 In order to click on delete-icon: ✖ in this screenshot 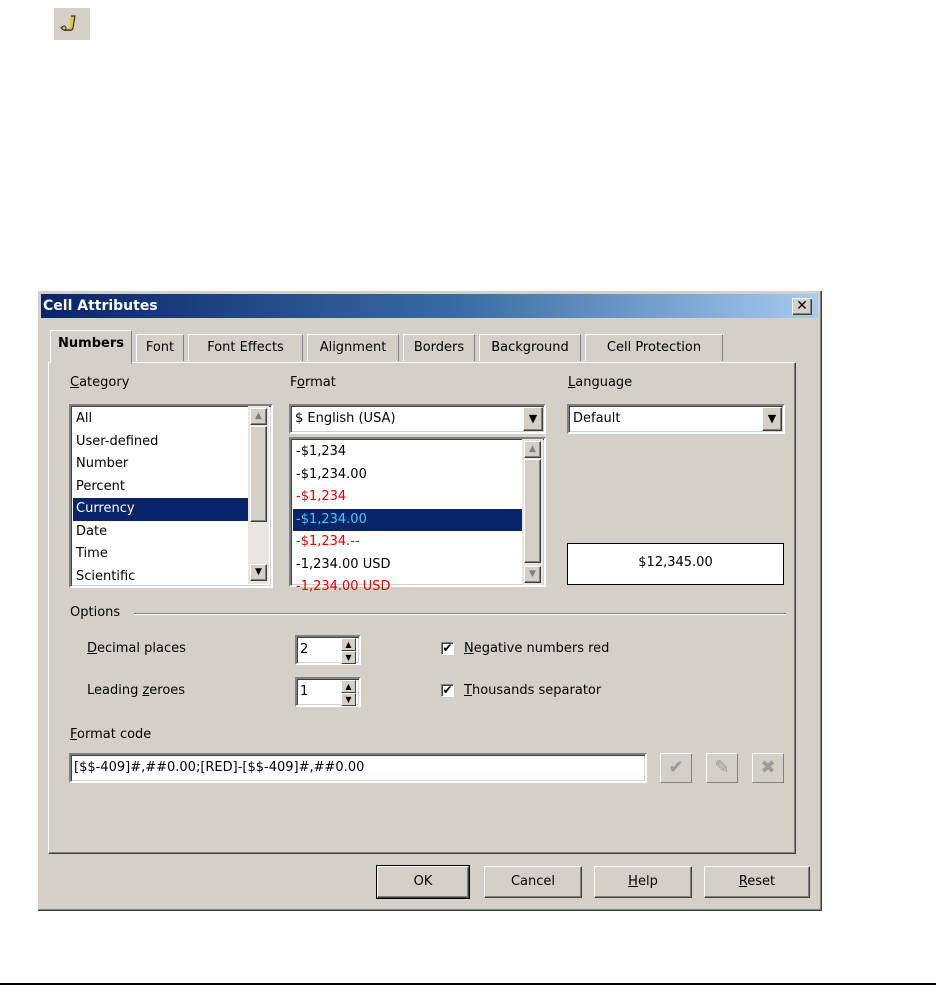, I will do `click(768, 768)`.